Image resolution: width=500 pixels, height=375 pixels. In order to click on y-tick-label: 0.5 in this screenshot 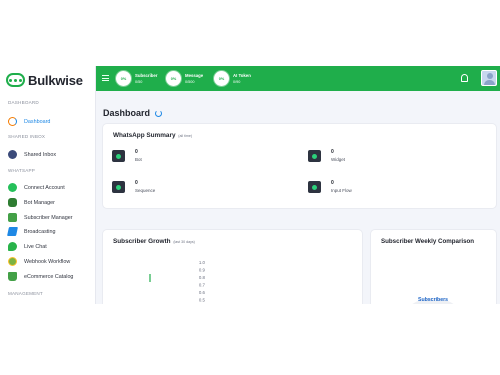, I will do `click(202, 300)`.